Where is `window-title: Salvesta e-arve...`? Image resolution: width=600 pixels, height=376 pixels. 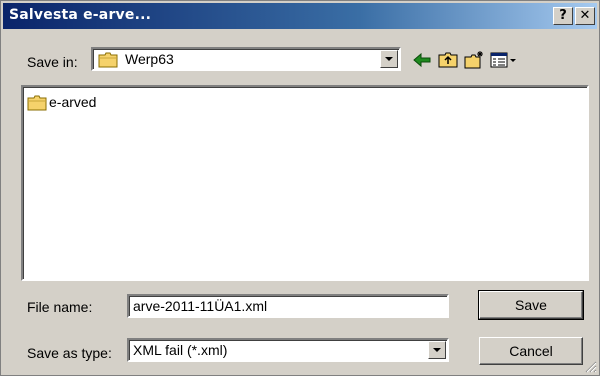
window-title: Salvesta e-arve... is located at coordinates (80, 15).